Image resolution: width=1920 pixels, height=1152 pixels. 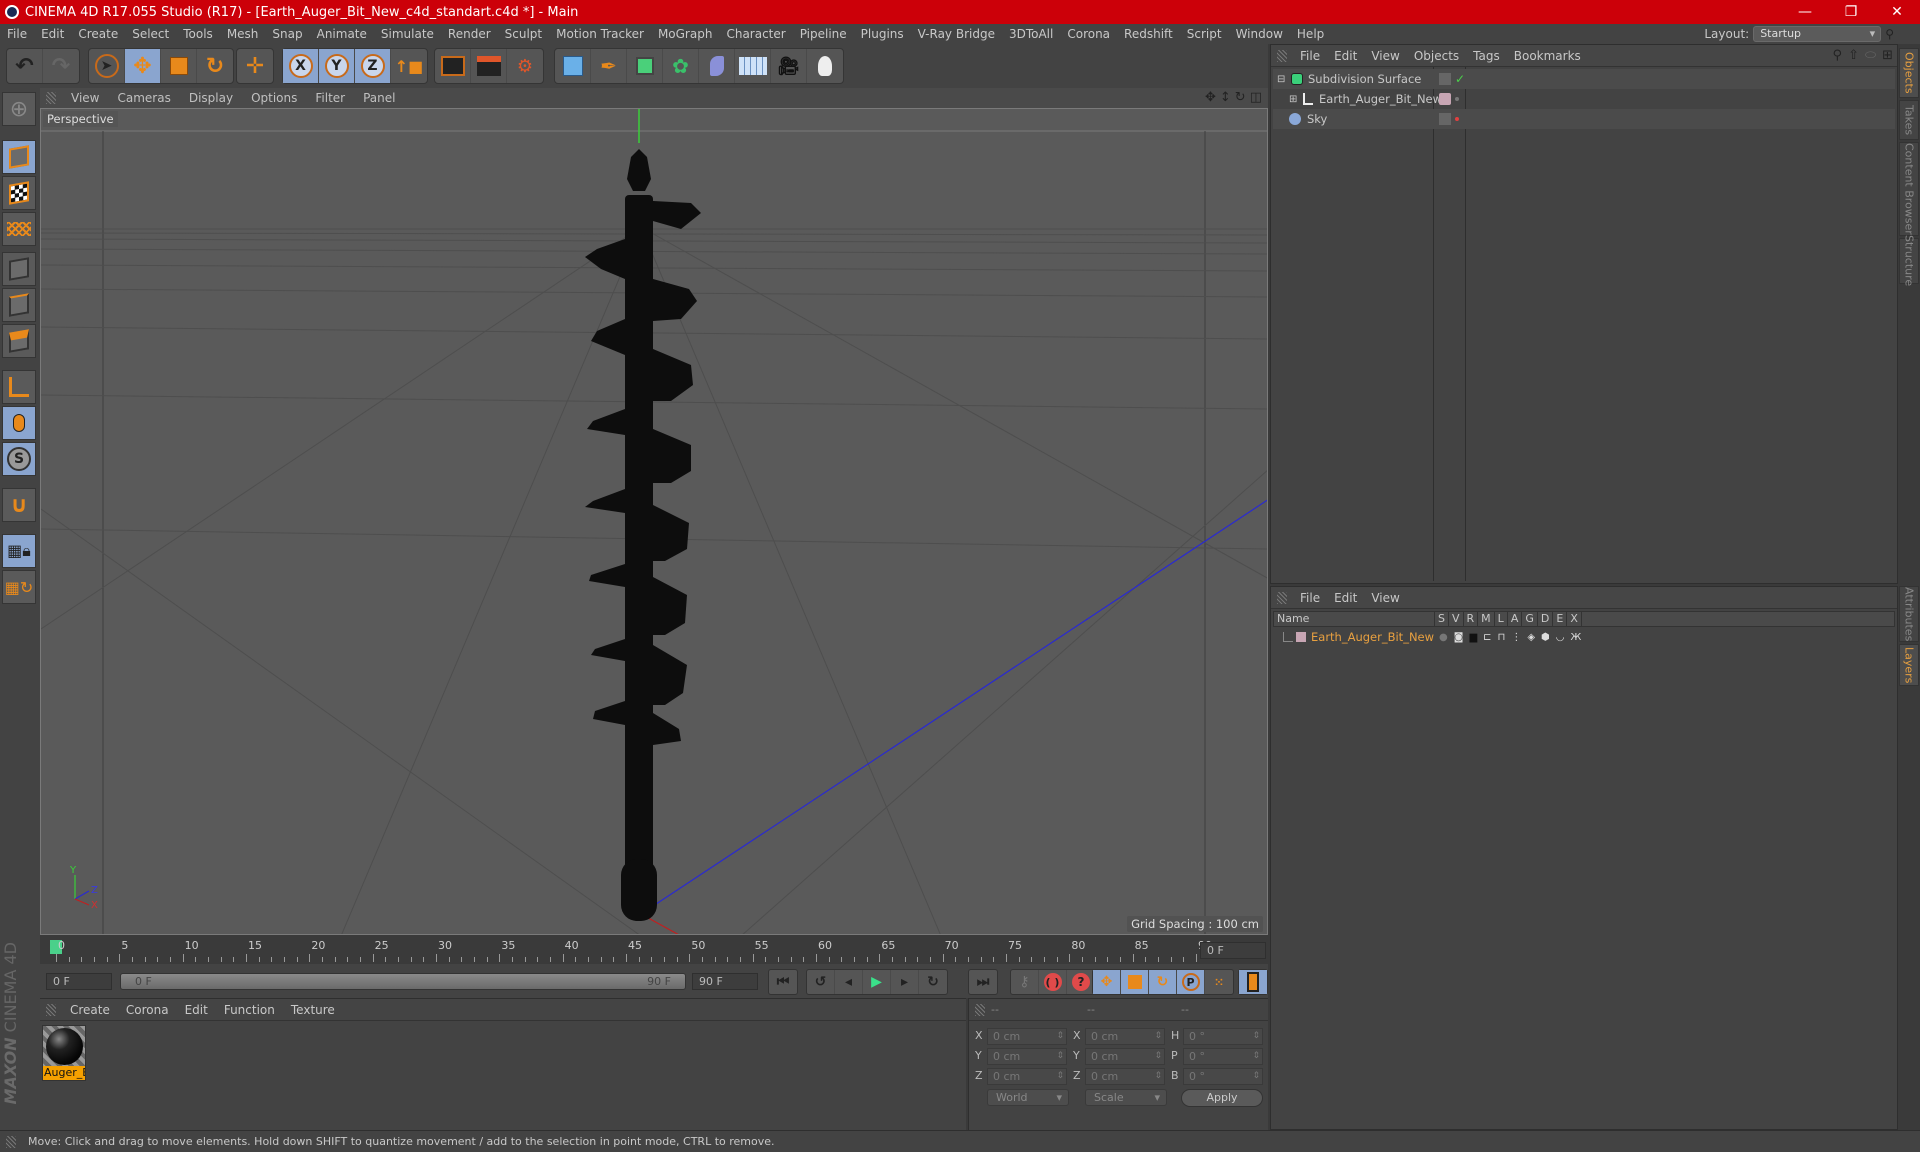 I want to click on add-subdivision-surface-button, so click(x=645, y=66).